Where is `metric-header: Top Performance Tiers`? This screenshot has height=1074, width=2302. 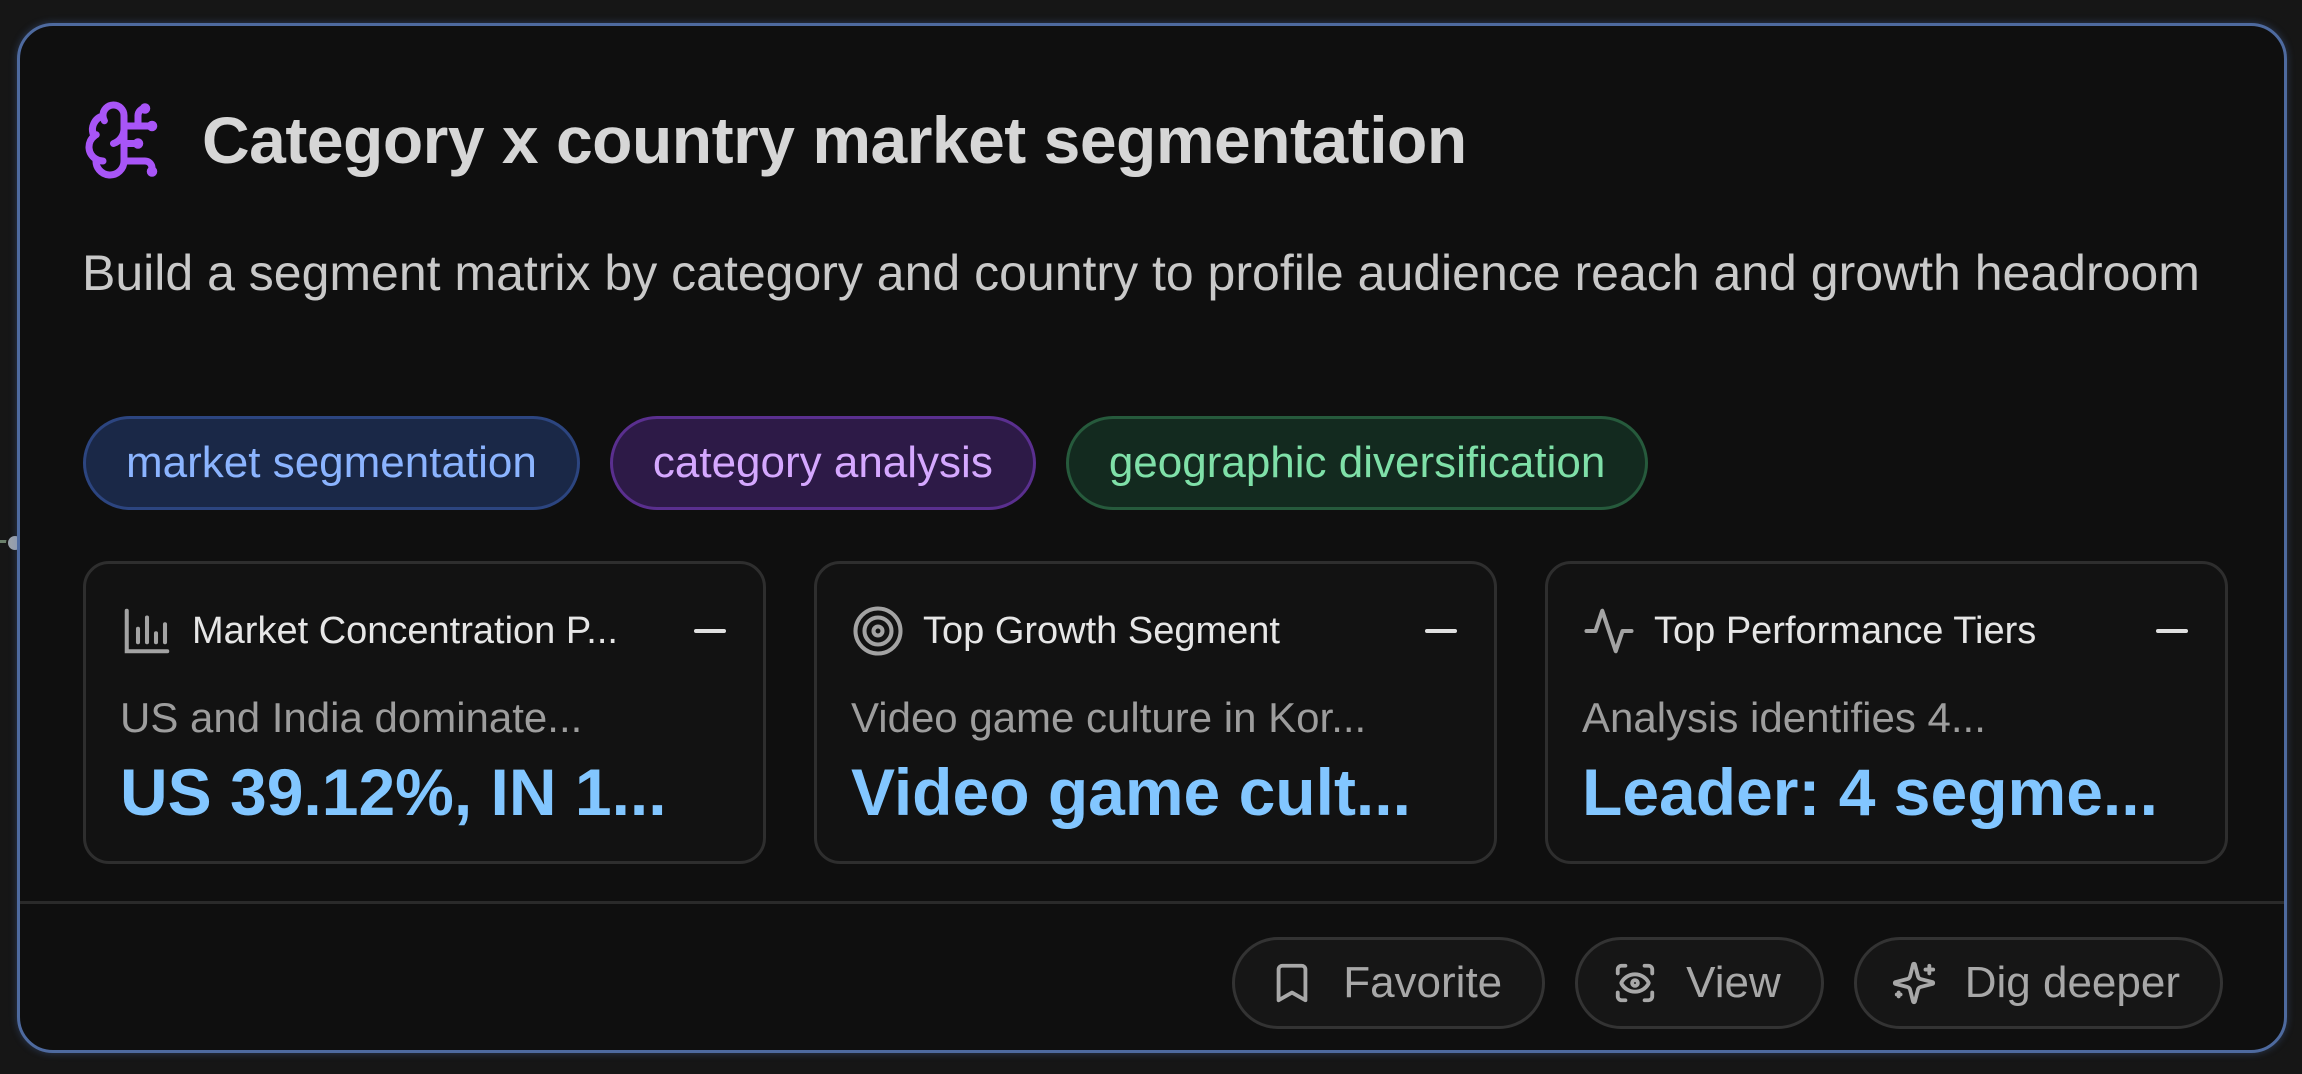 metric-header: Top Performance Tiers is located at coordinates (1885, 631).